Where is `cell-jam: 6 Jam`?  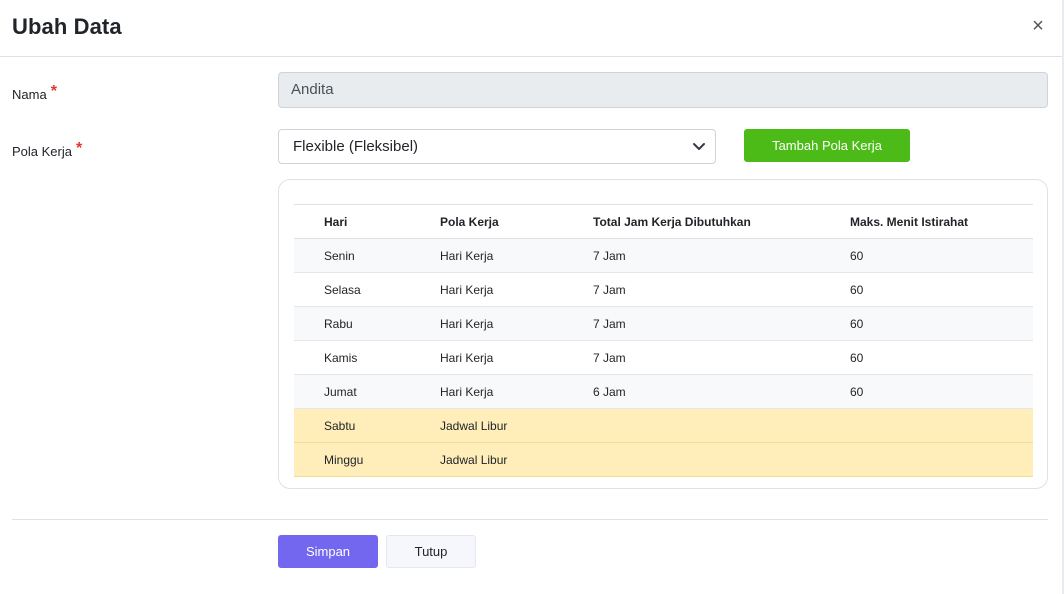
cell-jam: 6 Jam is located at coordinates (721, 391).